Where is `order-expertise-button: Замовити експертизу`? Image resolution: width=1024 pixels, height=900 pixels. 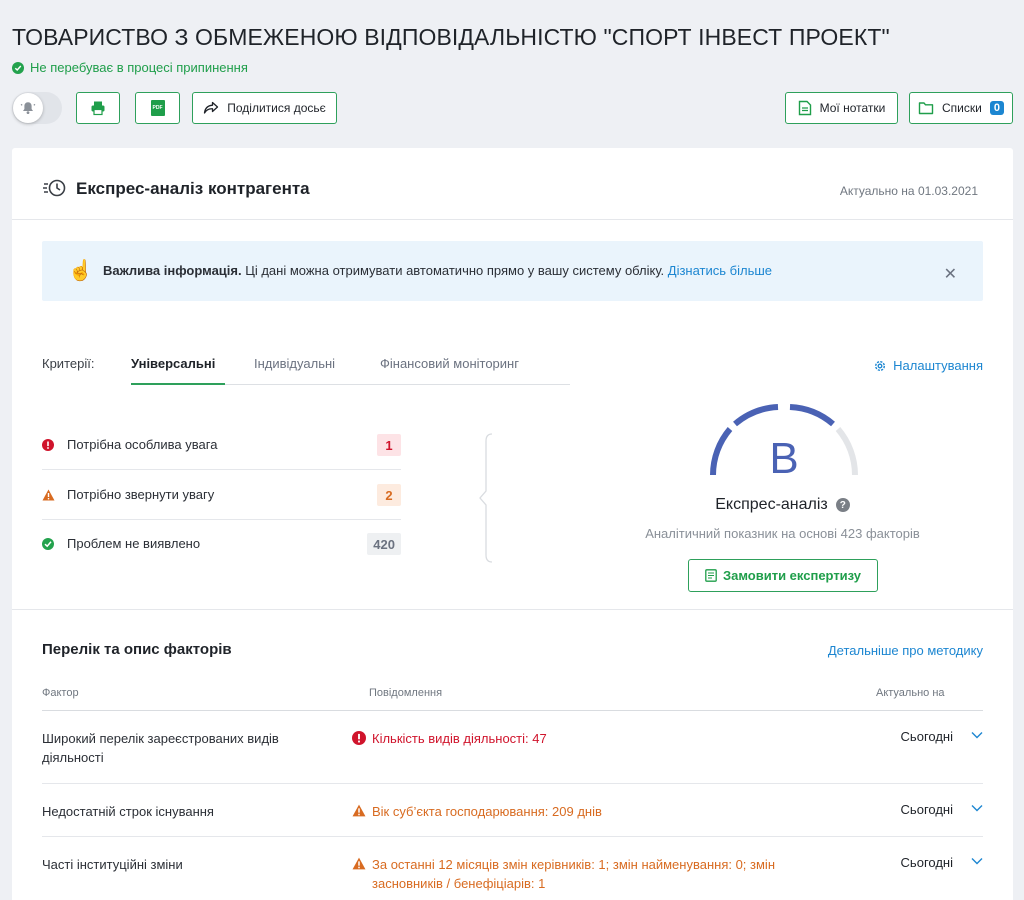
order-expertise-button: Замовити експертизу is located at coordinates (783, 575).